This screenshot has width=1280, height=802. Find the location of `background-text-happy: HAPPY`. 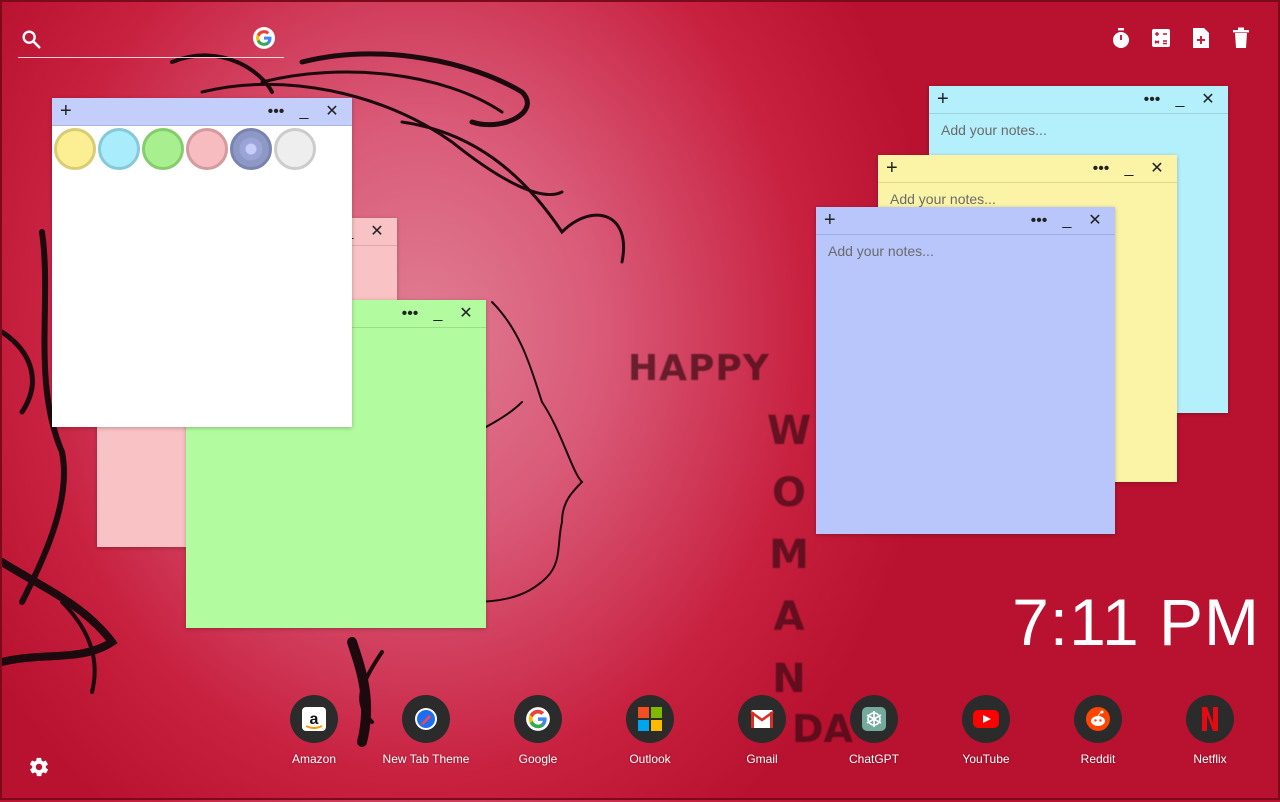

background-text-happy: HAPPY is located at coordinates (699, 368).